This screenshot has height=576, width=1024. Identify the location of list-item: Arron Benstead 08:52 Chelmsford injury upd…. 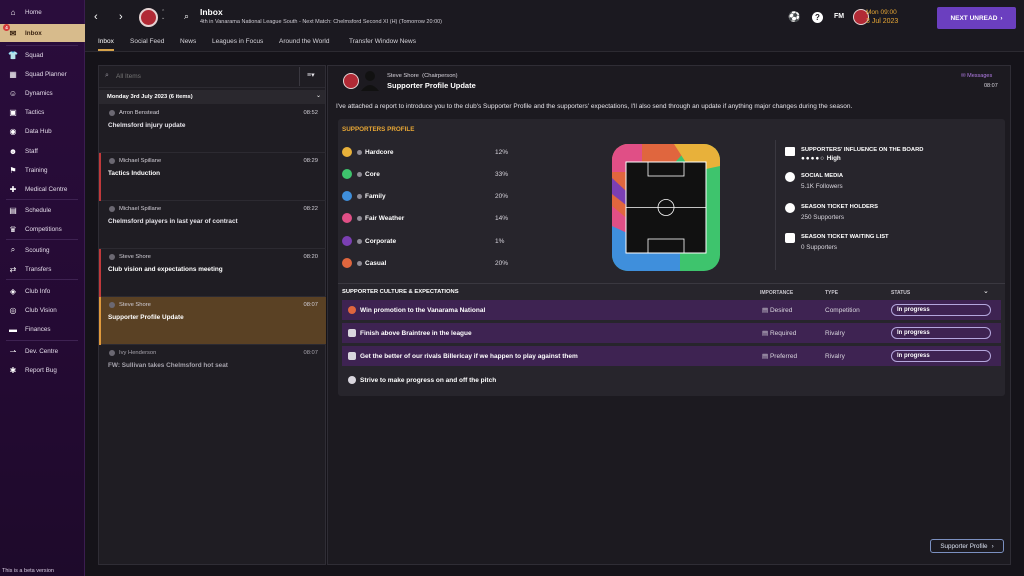
(212, 129).